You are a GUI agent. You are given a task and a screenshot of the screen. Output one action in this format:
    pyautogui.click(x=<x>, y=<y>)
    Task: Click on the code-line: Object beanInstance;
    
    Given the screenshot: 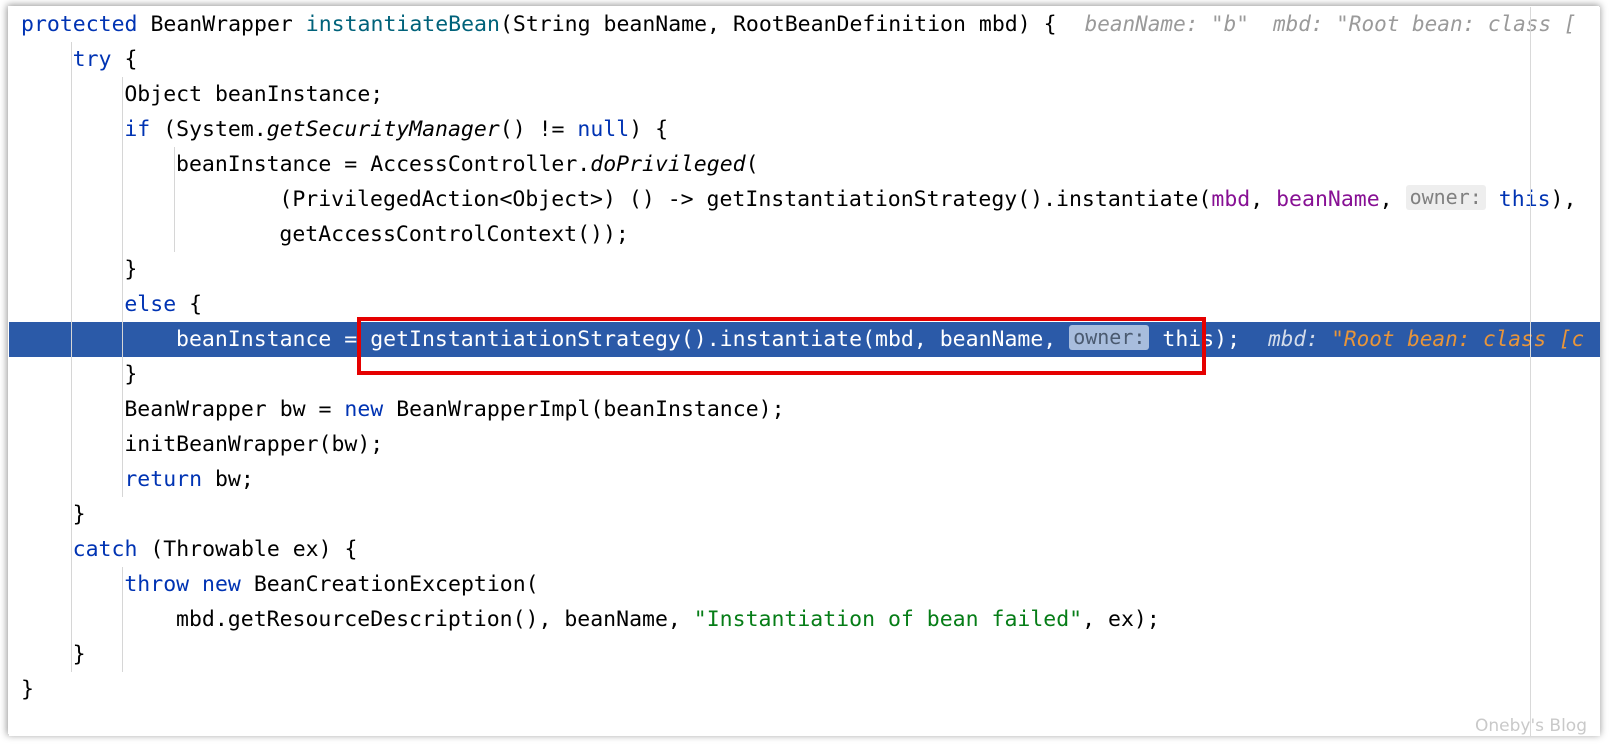 What is the action you would take?
    pyautogui.click(x=804, y=94)
    